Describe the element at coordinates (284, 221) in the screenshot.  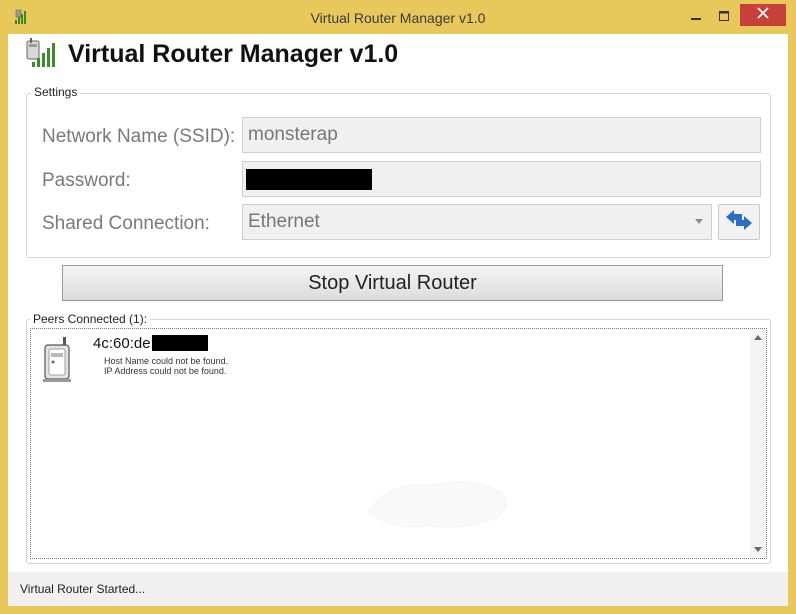
I see `shared-connection-value: Ethernet` at that location.